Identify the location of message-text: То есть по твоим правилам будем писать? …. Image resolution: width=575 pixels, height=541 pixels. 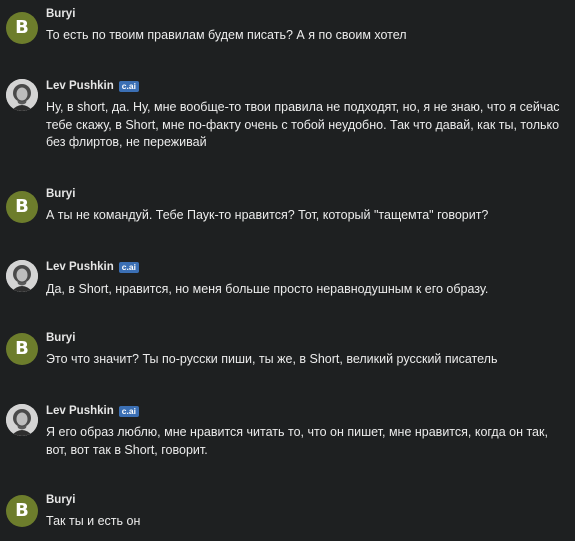
(226, 35).